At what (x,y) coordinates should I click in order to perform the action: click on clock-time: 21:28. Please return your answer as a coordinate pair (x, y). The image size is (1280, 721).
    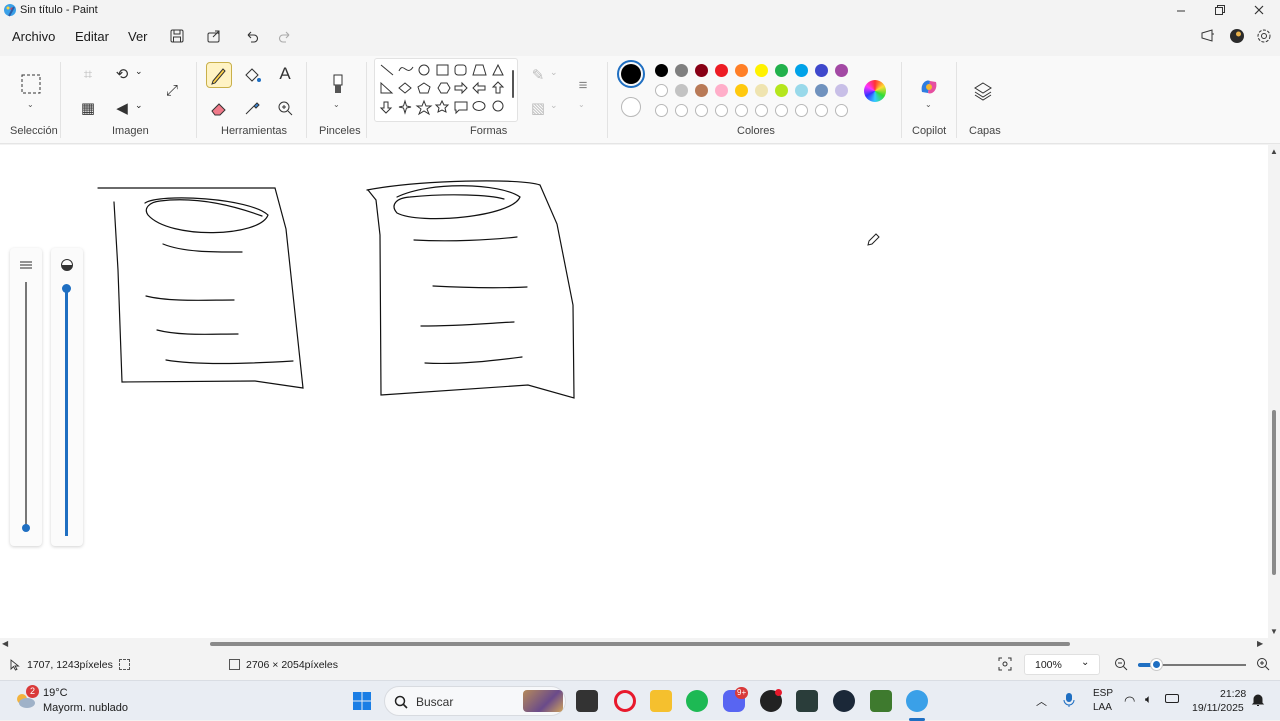
    Looking at the image, I should click on (1233, 694).